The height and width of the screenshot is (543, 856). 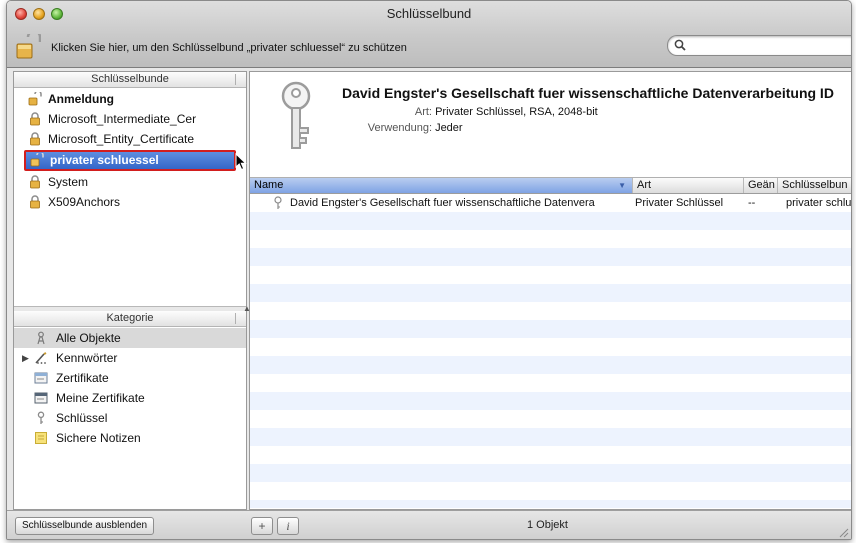 I want to click on keychains-header: Schlüsselbunde, so click(x=130, y=80).